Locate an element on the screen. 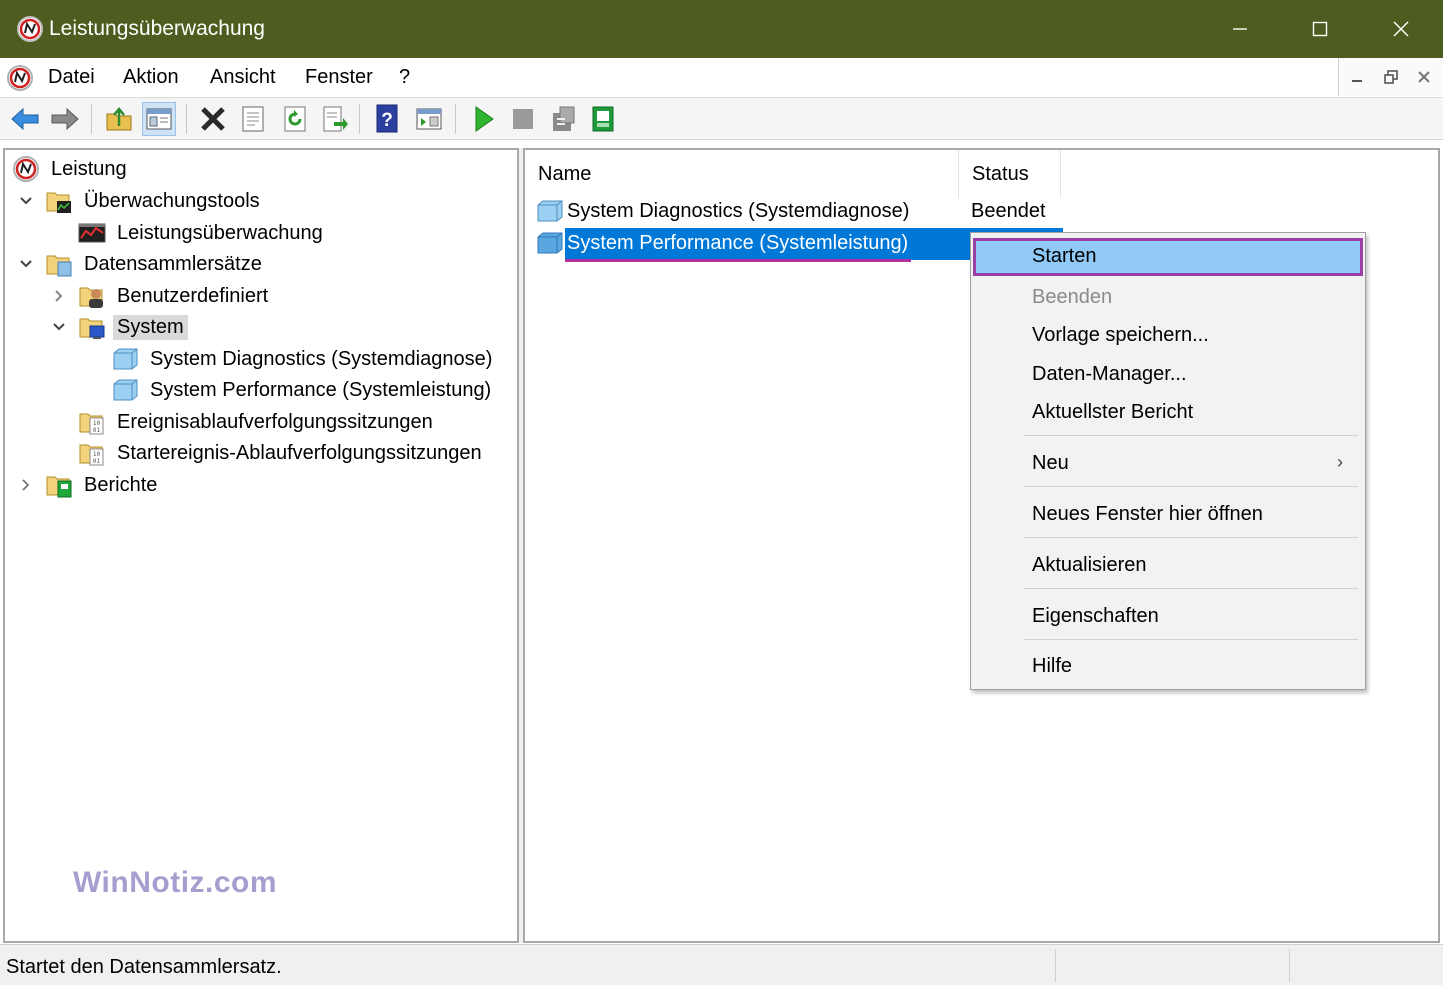 Image resolution: width=1443 pixels, height=985 pixels. context-menu-neues-fenster: Neues Fenster hier öffnen is located at coordinates (1168, 515).